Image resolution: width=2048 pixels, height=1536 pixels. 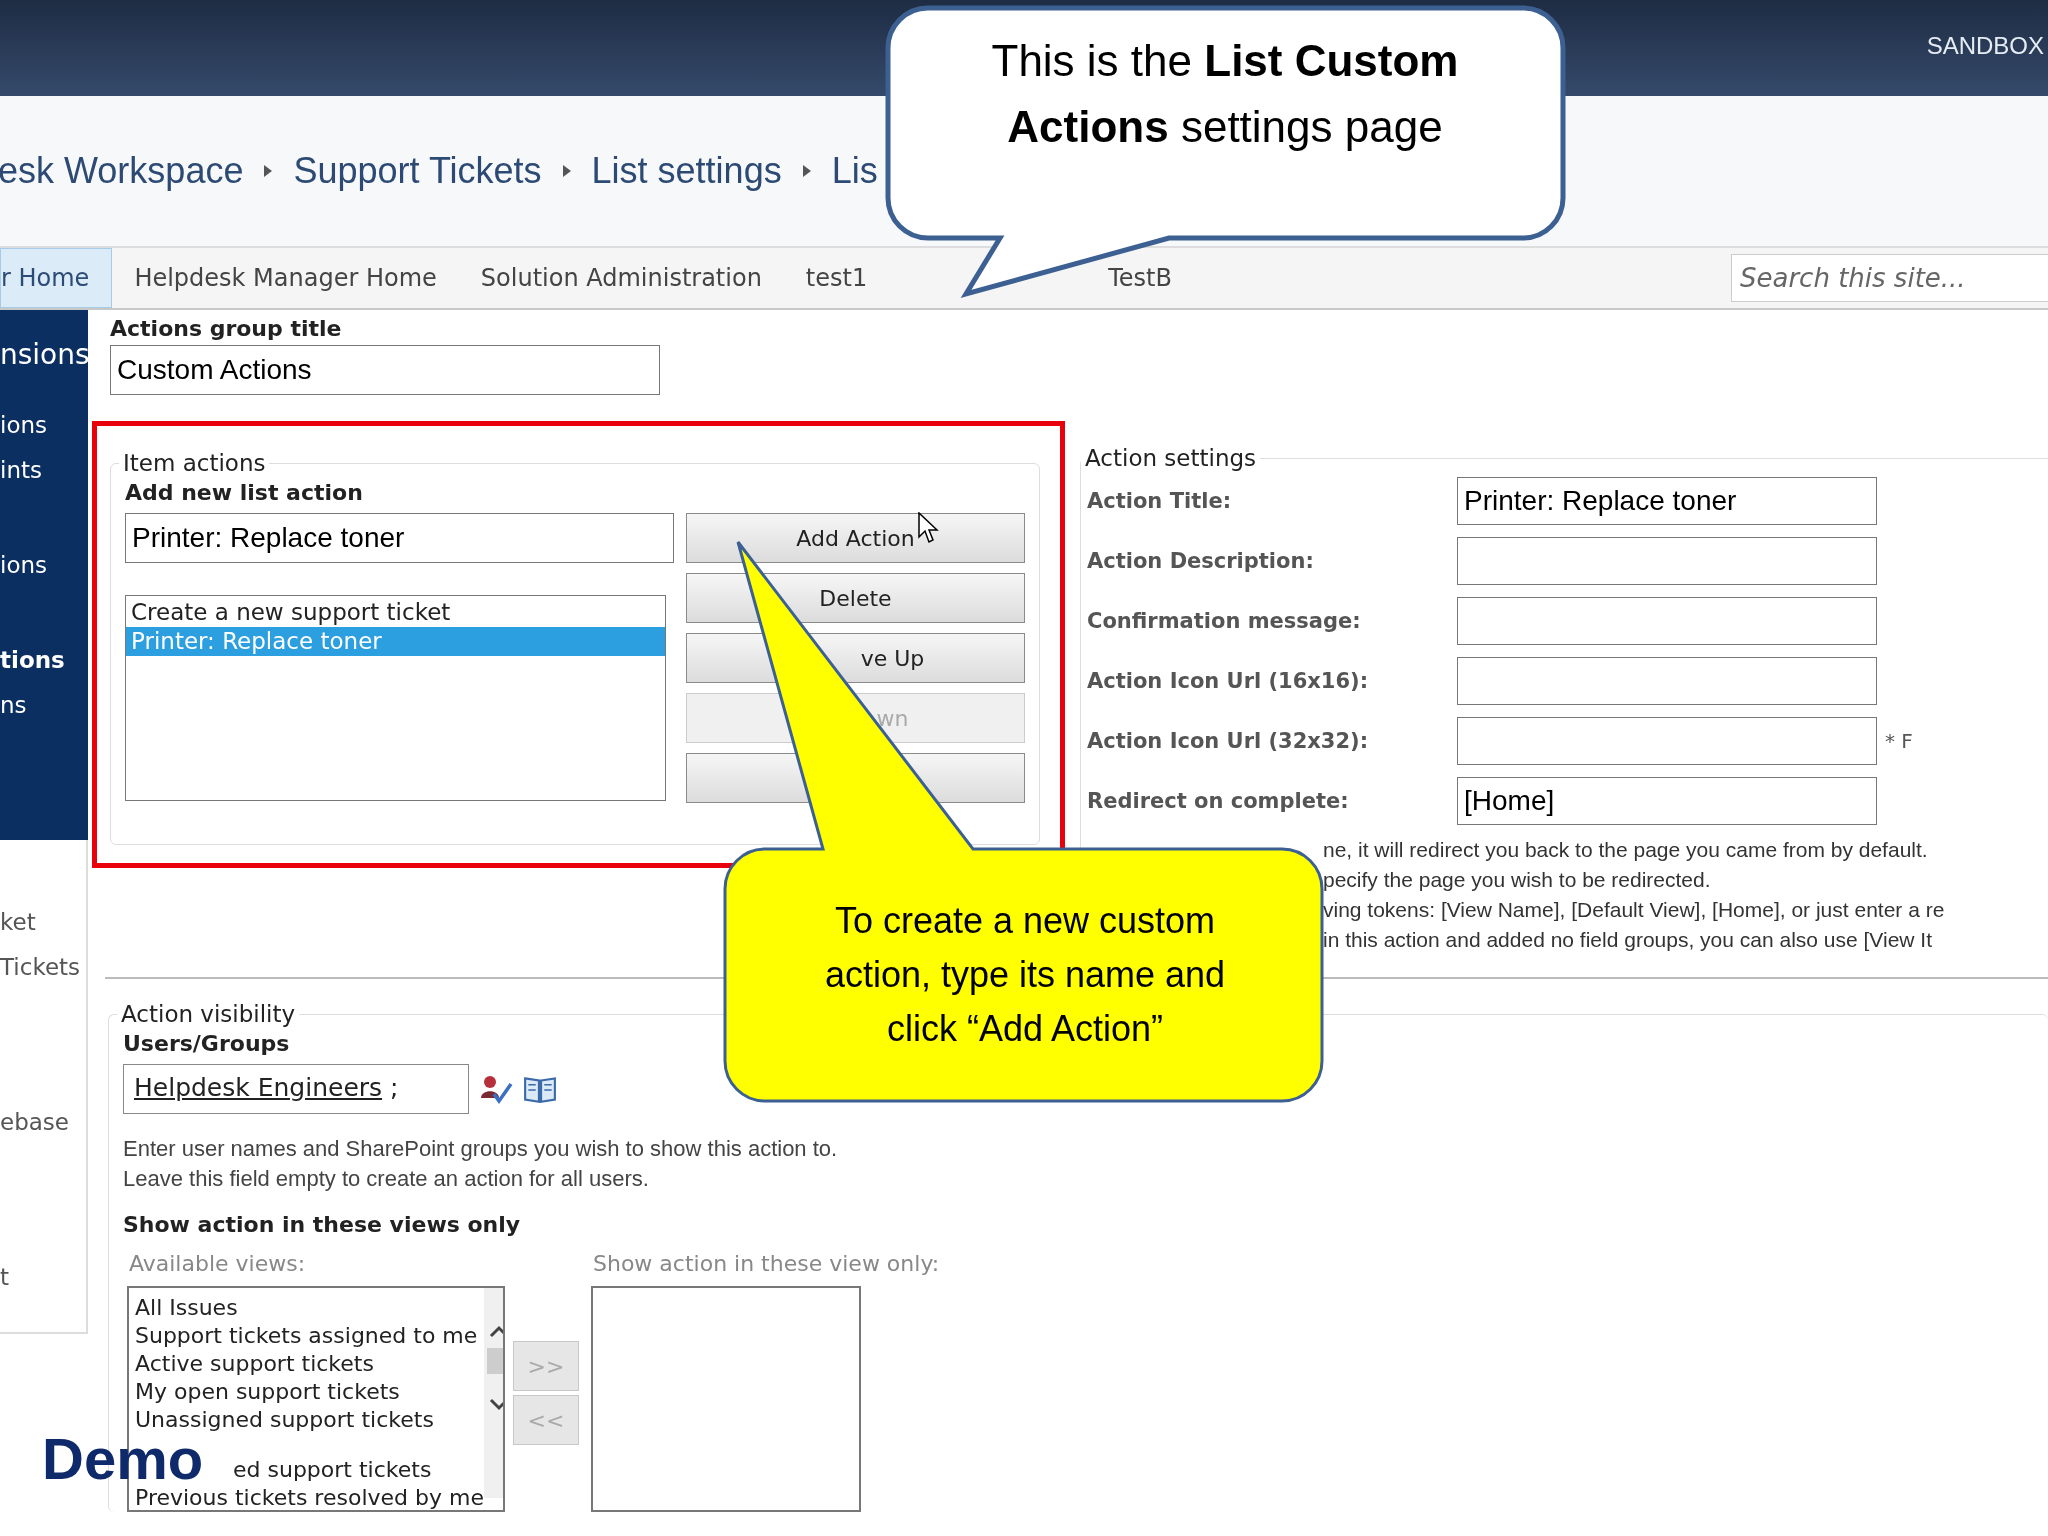 I want to click on action-button: Add Action, so click(x=855, y=538).